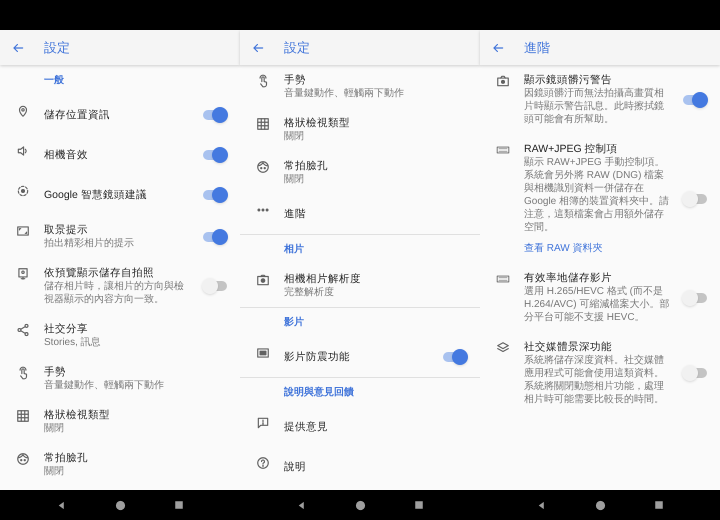 The width and height of the screenshot is (720, 520). I want to click on setting-title: 依預覽顯示儲存自拍照, so click(117, 273).